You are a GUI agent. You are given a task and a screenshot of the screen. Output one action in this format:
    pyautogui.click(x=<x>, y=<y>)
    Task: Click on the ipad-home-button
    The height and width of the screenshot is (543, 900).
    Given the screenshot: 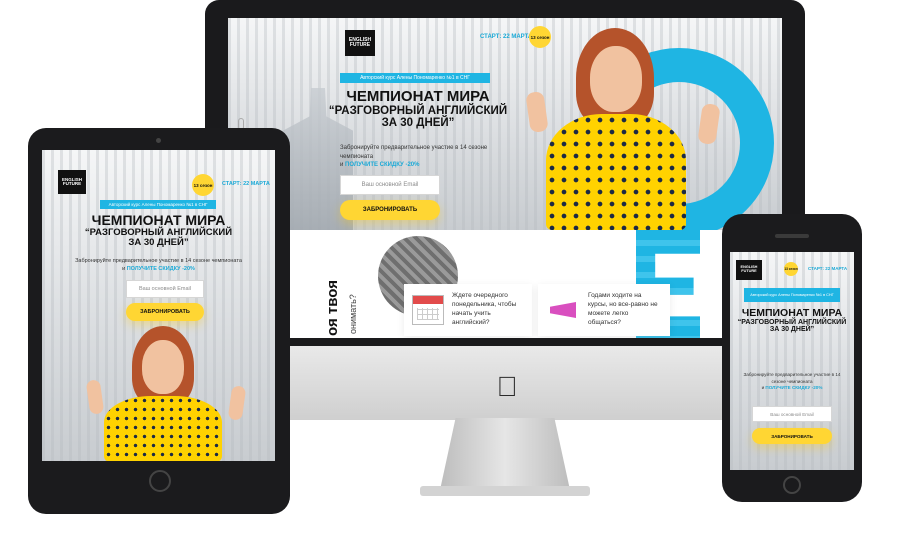 What is the action you would take?
    pyautogui.click(x=160, y=481)
    